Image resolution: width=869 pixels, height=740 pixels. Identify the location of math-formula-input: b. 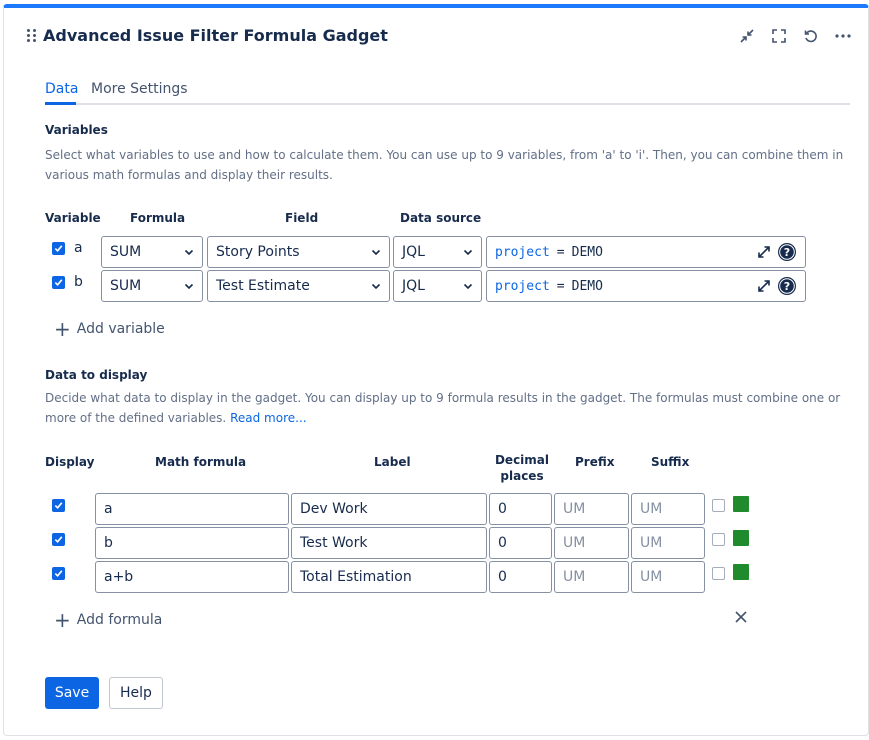
(192, 543).